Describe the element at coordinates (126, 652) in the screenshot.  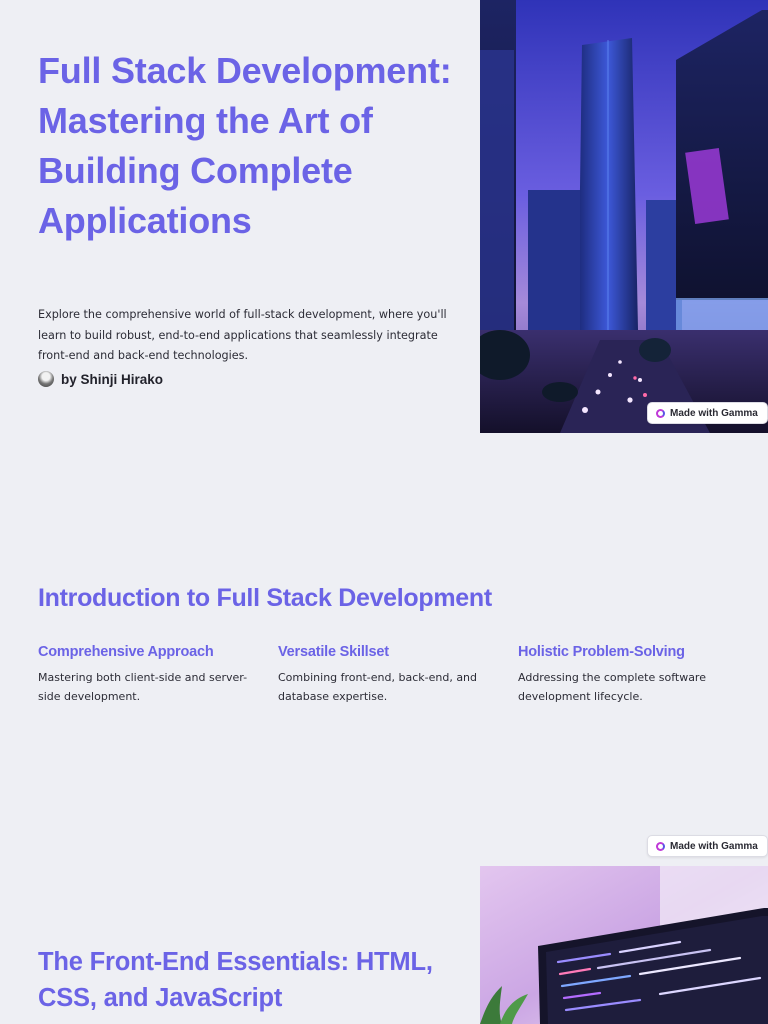
I see `feature-title: Comprehensive Approach` at that location.